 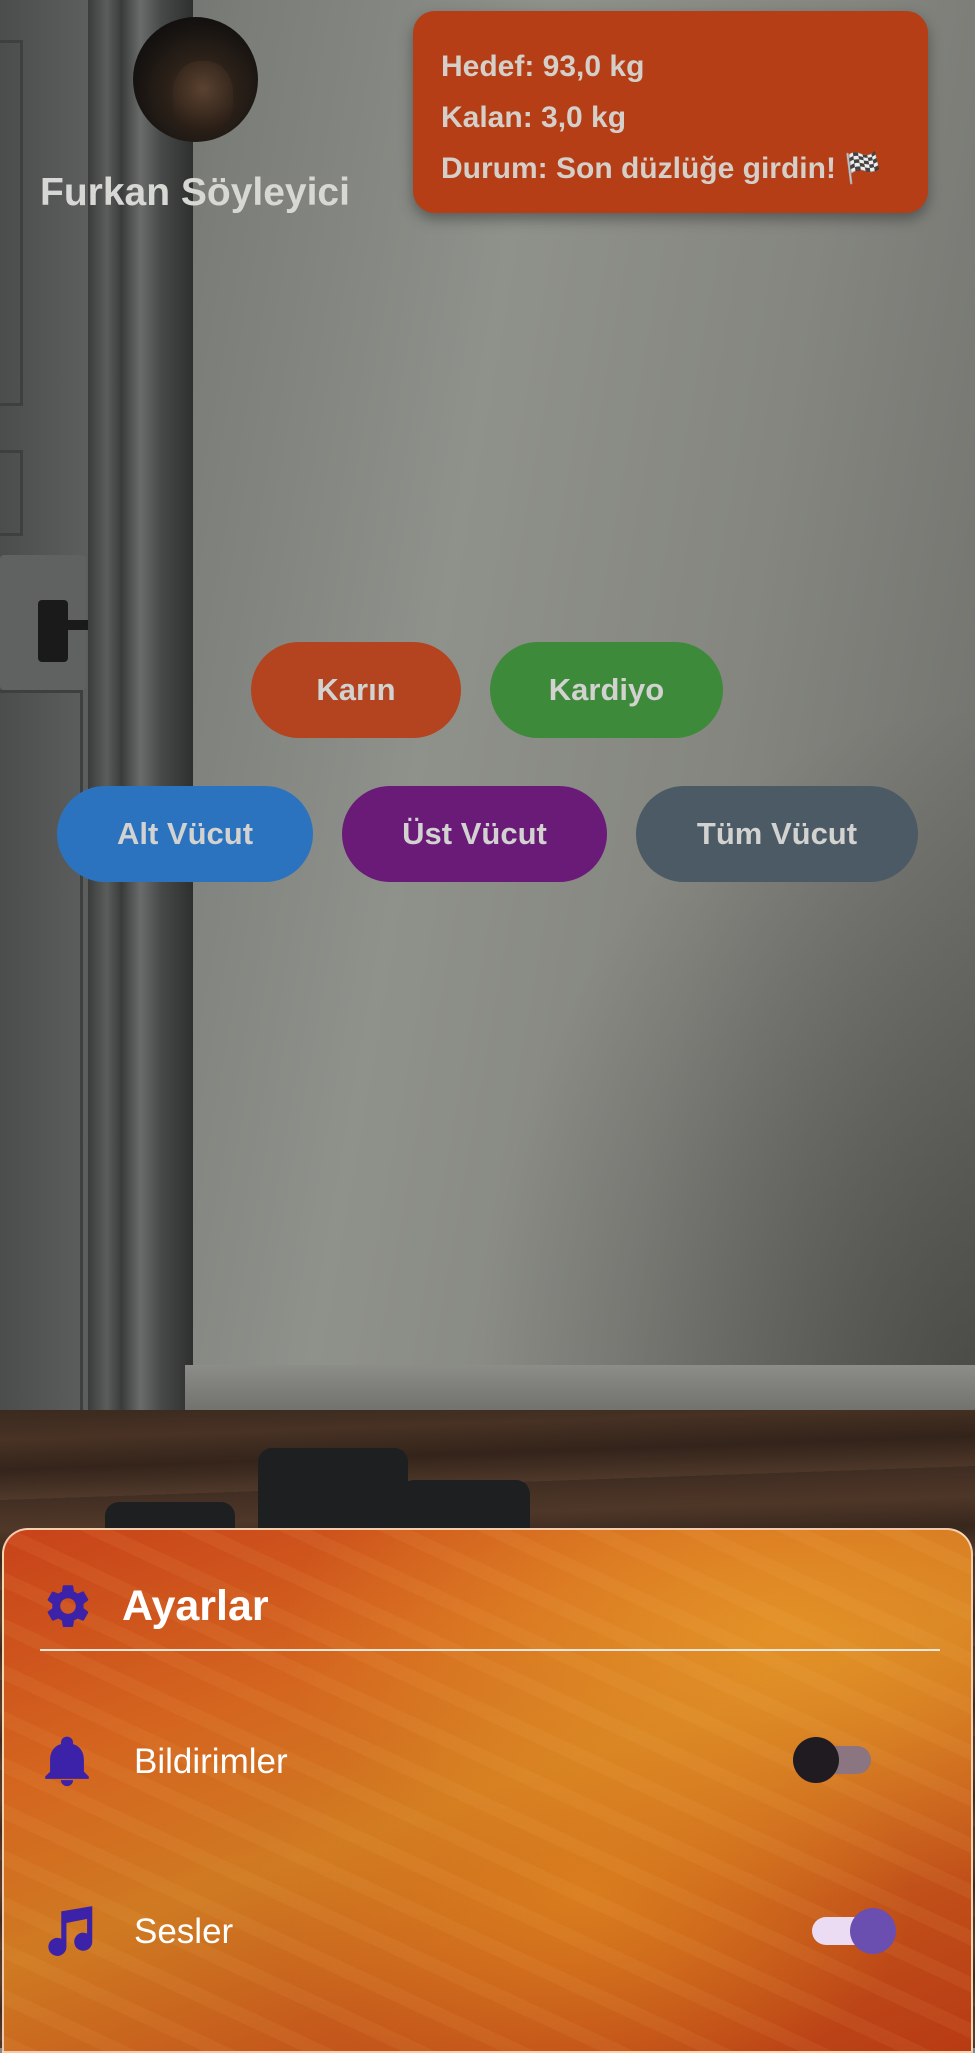 What do you see at coordinates (195, 192) in the screenshot?
I see `user-name: Furkan Söyleyici` at bounding box center [195, 192].